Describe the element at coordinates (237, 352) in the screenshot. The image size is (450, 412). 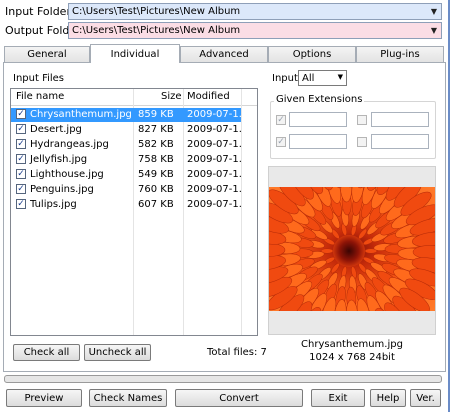
I see `total-files-label: Total files: 7` at that location.